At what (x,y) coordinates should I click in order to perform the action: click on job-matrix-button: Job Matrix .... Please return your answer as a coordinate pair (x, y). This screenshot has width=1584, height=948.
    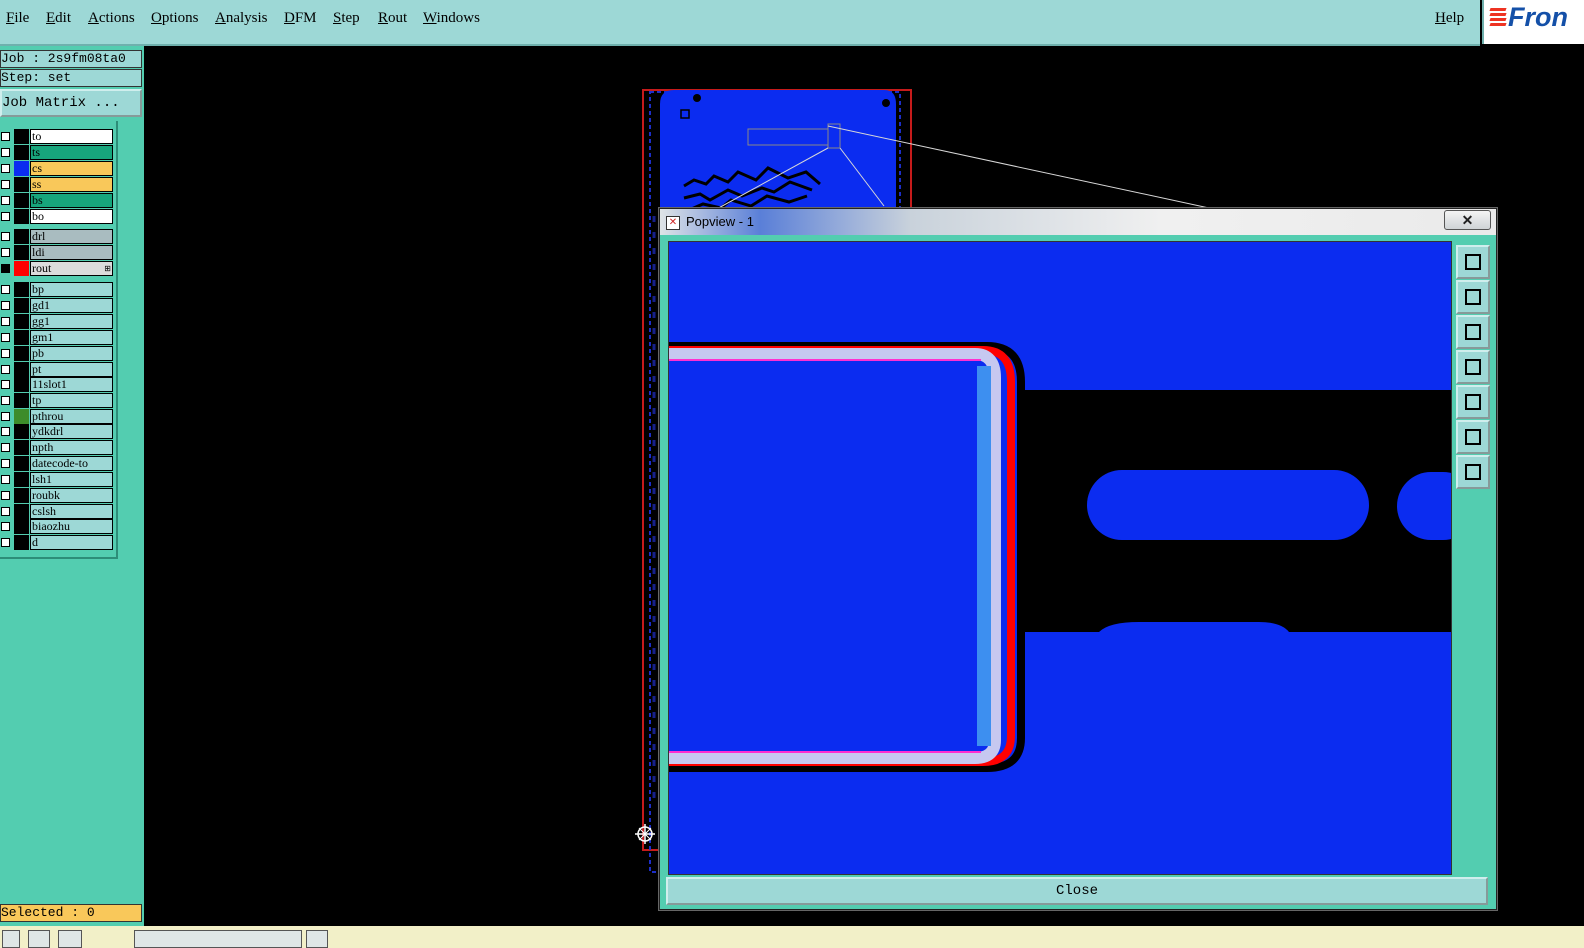
    Looking at the image, I should click on (71, 103).